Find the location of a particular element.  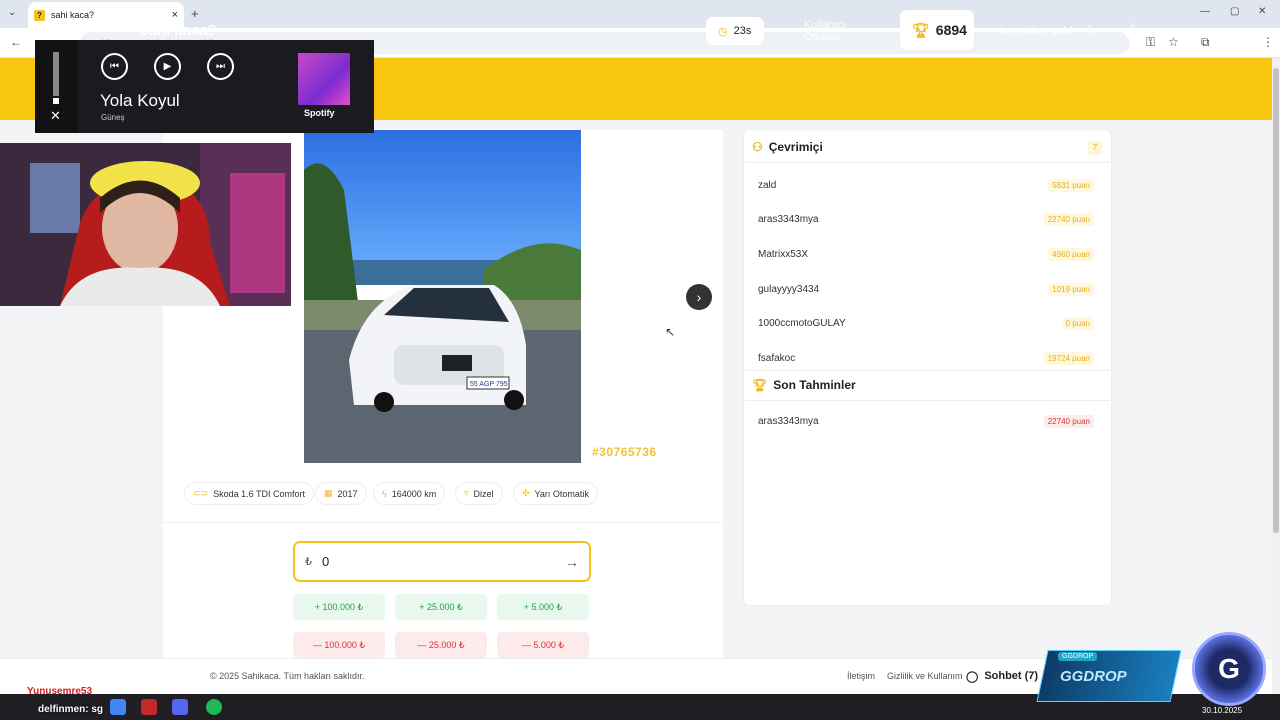

chip-fuel: ▿ Dizel is located at coordinates (479, 493).